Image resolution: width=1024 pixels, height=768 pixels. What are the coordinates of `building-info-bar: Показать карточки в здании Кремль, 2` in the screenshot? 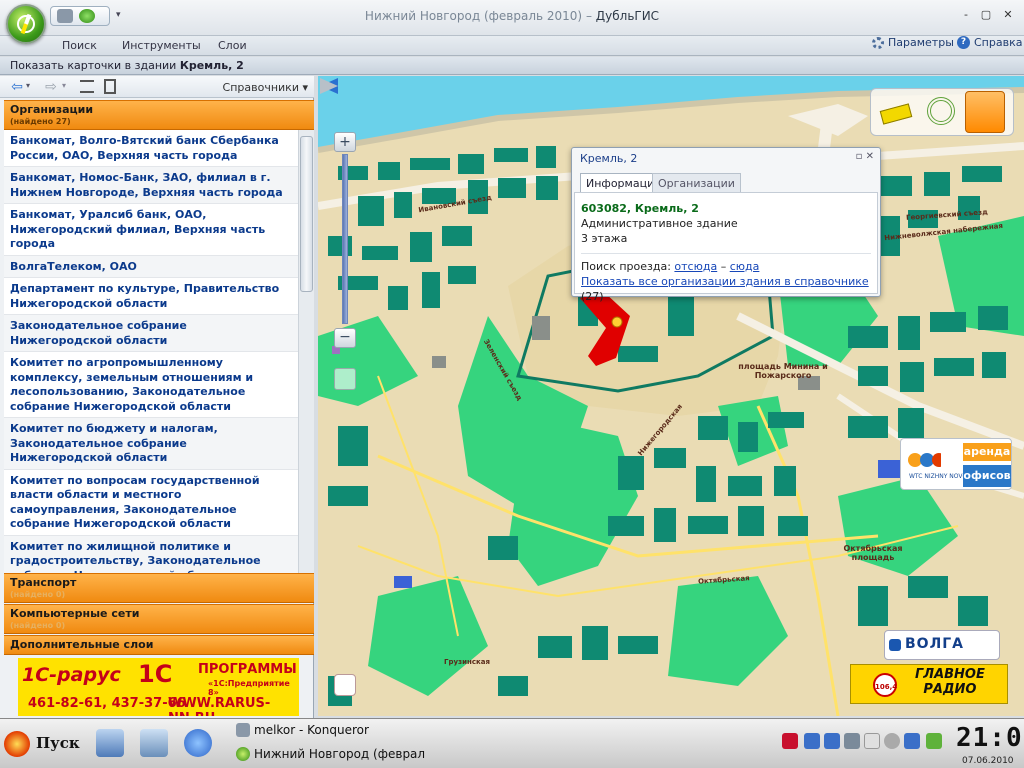 It's located at (512, 66).